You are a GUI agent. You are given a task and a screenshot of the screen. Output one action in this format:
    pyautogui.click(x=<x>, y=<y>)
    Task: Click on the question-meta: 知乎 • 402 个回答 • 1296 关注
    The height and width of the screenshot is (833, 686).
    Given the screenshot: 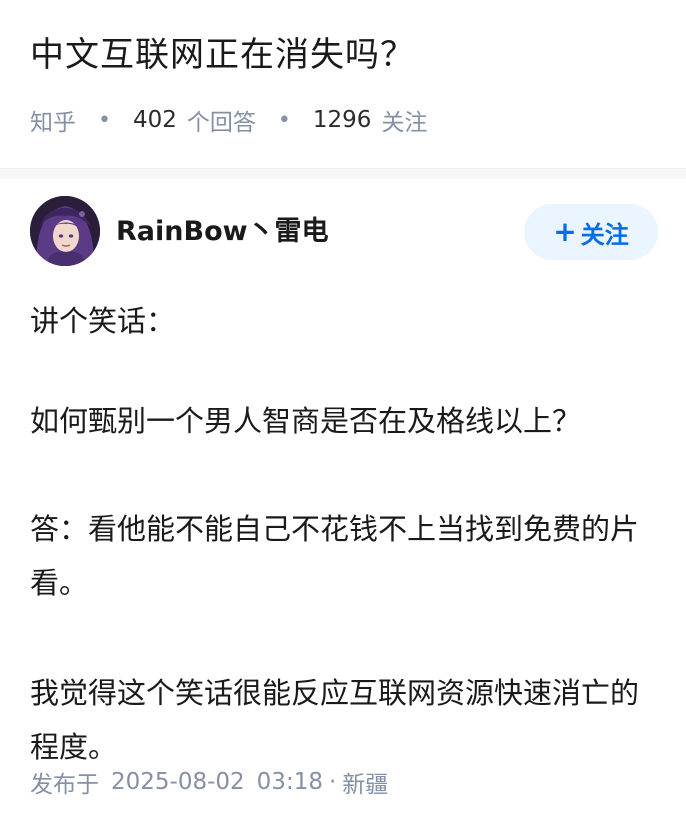 What is the action you would take?
    pyautogui.click(x=228, y=120)
    